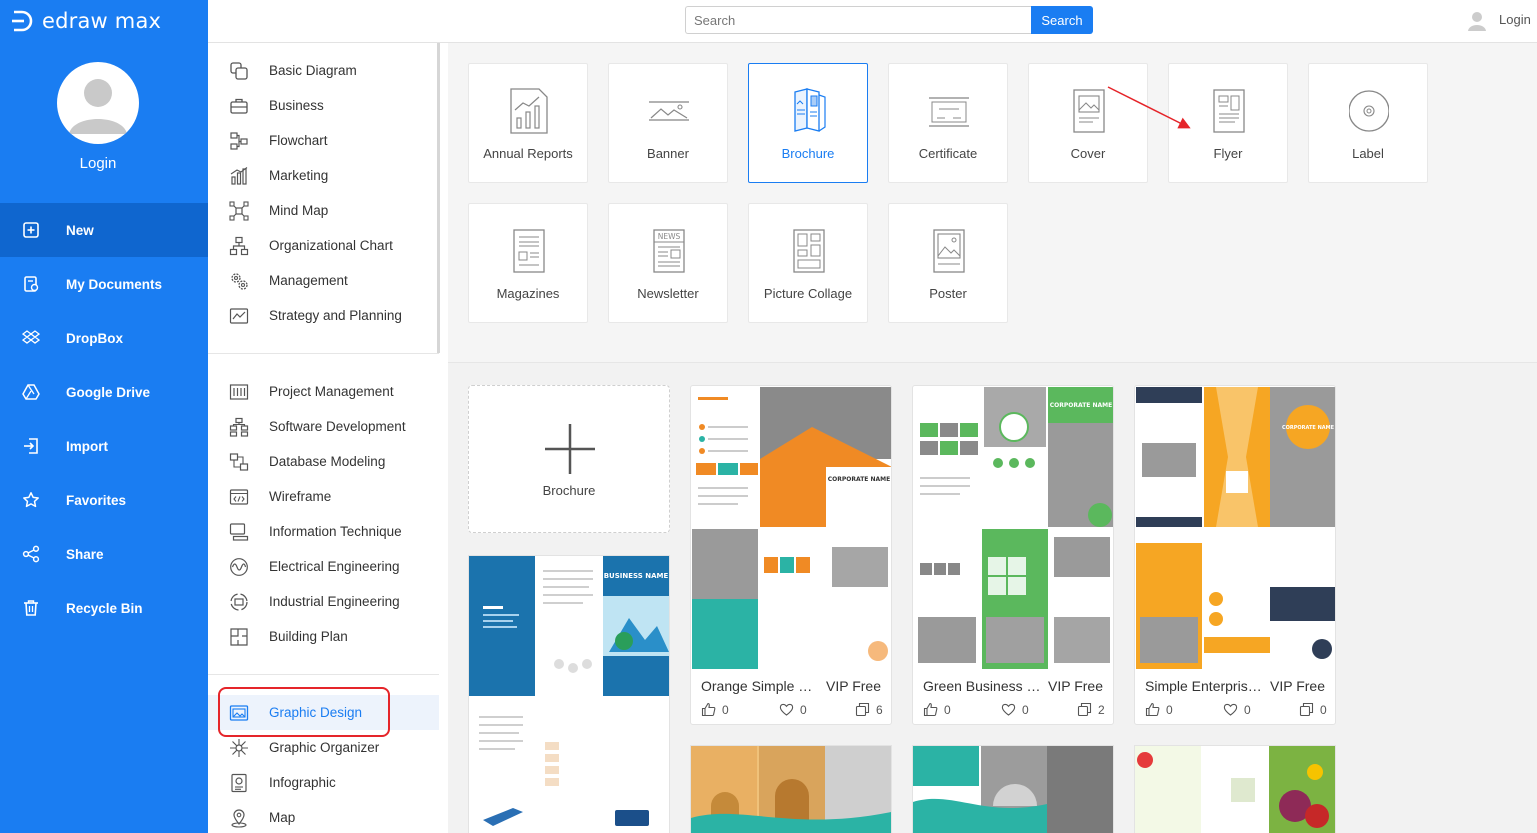 This screenshot has height=833, width=1537. What do you see at coordinates (85, 554) in the screenshot?
I see `sidebar-item-label: Share` at bounding box center [85, 554].